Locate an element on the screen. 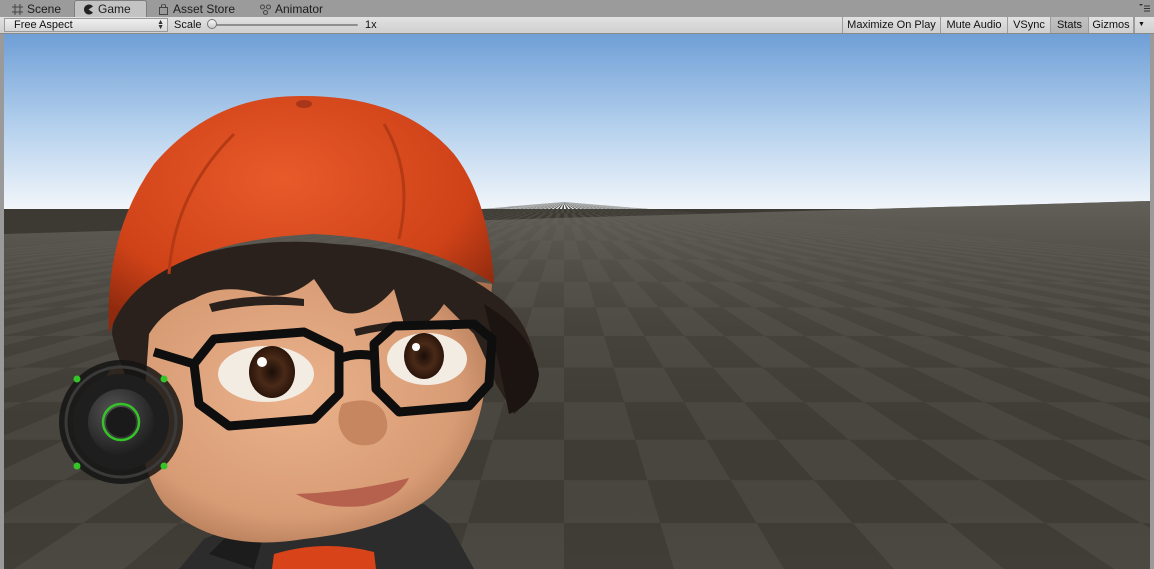 The height and width of the screenshot is (569, 1154). tab-asset-store: Asset Store is located at coordinates (196, 9).